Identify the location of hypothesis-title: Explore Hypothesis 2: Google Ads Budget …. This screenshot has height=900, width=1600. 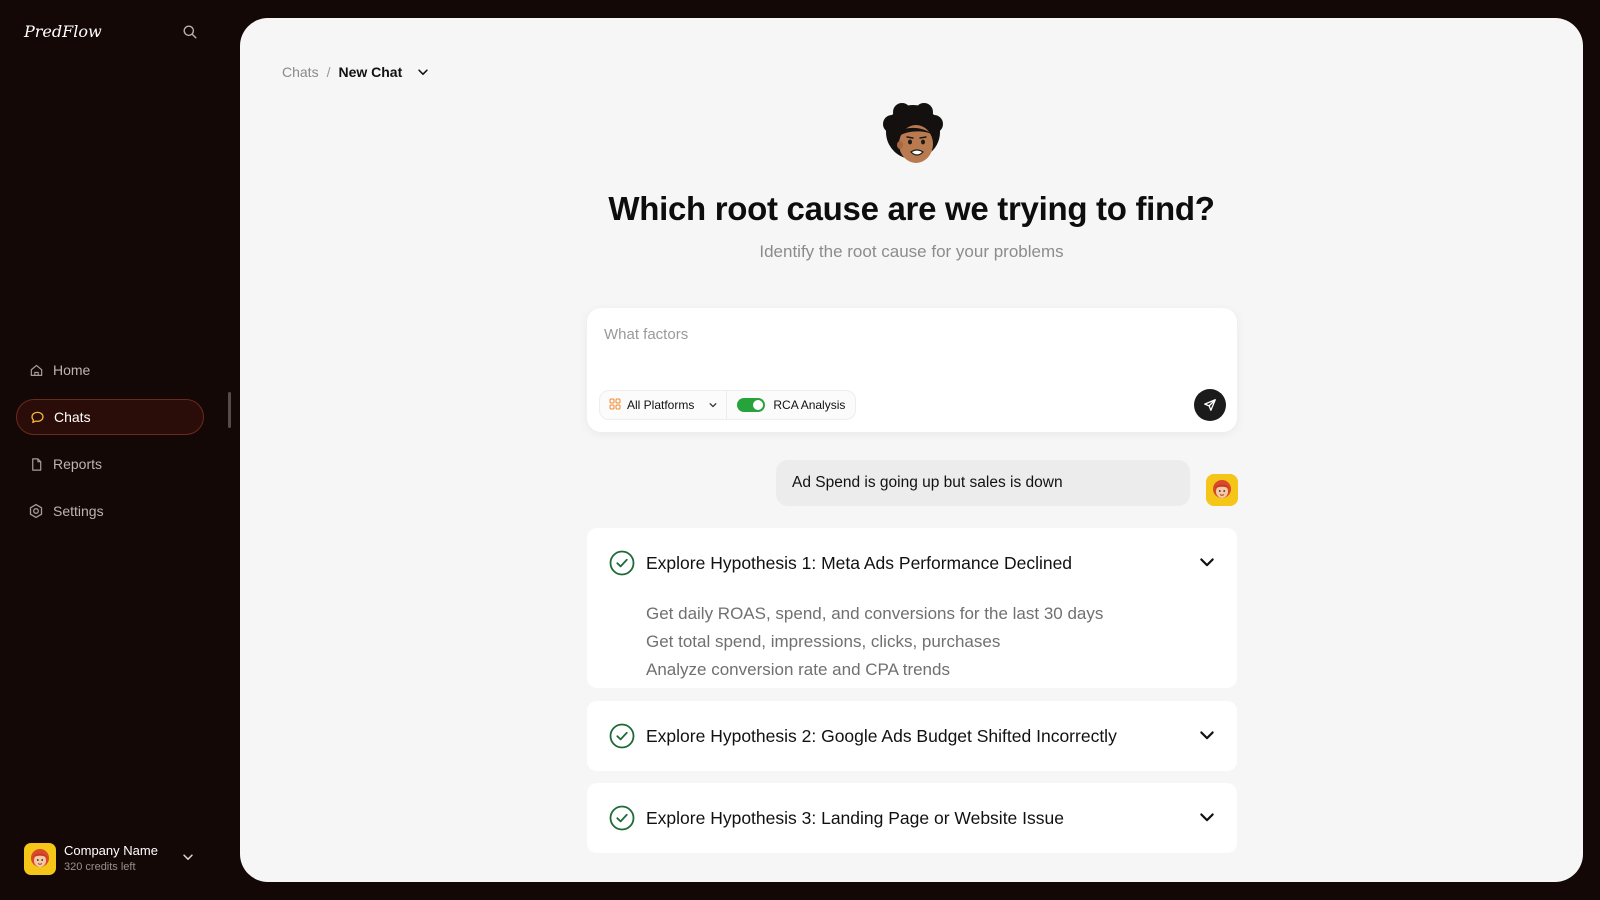
(881, 735).